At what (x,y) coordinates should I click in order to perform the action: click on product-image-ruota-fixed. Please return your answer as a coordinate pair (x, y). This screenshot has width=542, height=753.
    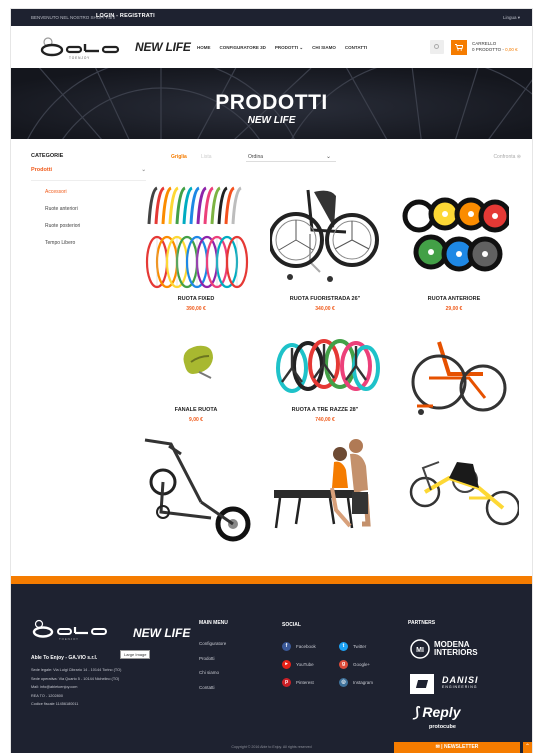
    Looking at the image, I should click on (196, 237).